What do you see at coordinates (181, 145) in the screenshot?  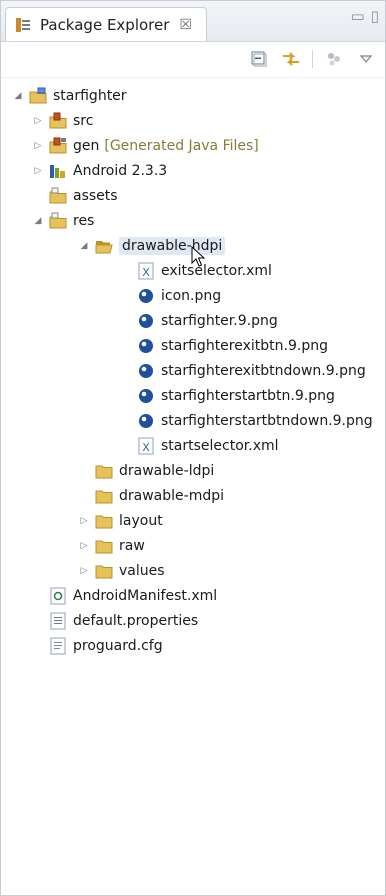 I see `tree-item-decoration: [Generated Java Files]` at bounding box center [181, 145].